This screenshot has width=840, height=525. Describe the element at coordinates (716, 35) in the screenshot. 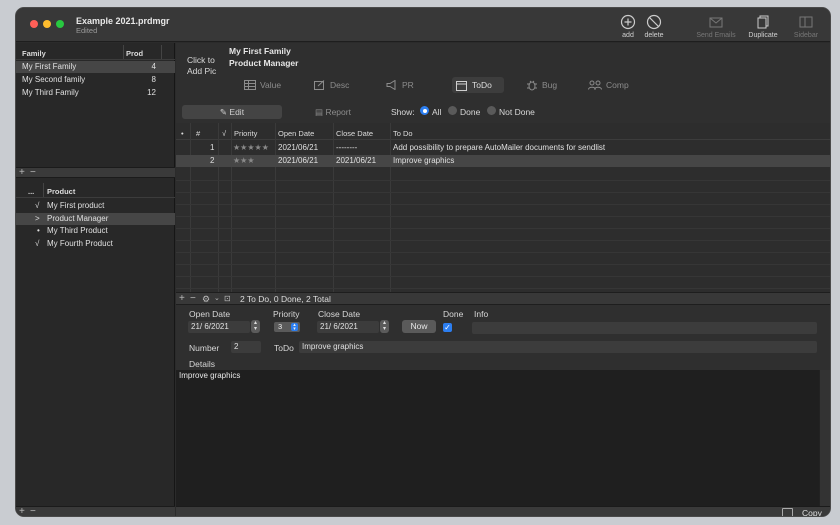

I see `send-emails-label: Send Emails` at that location.